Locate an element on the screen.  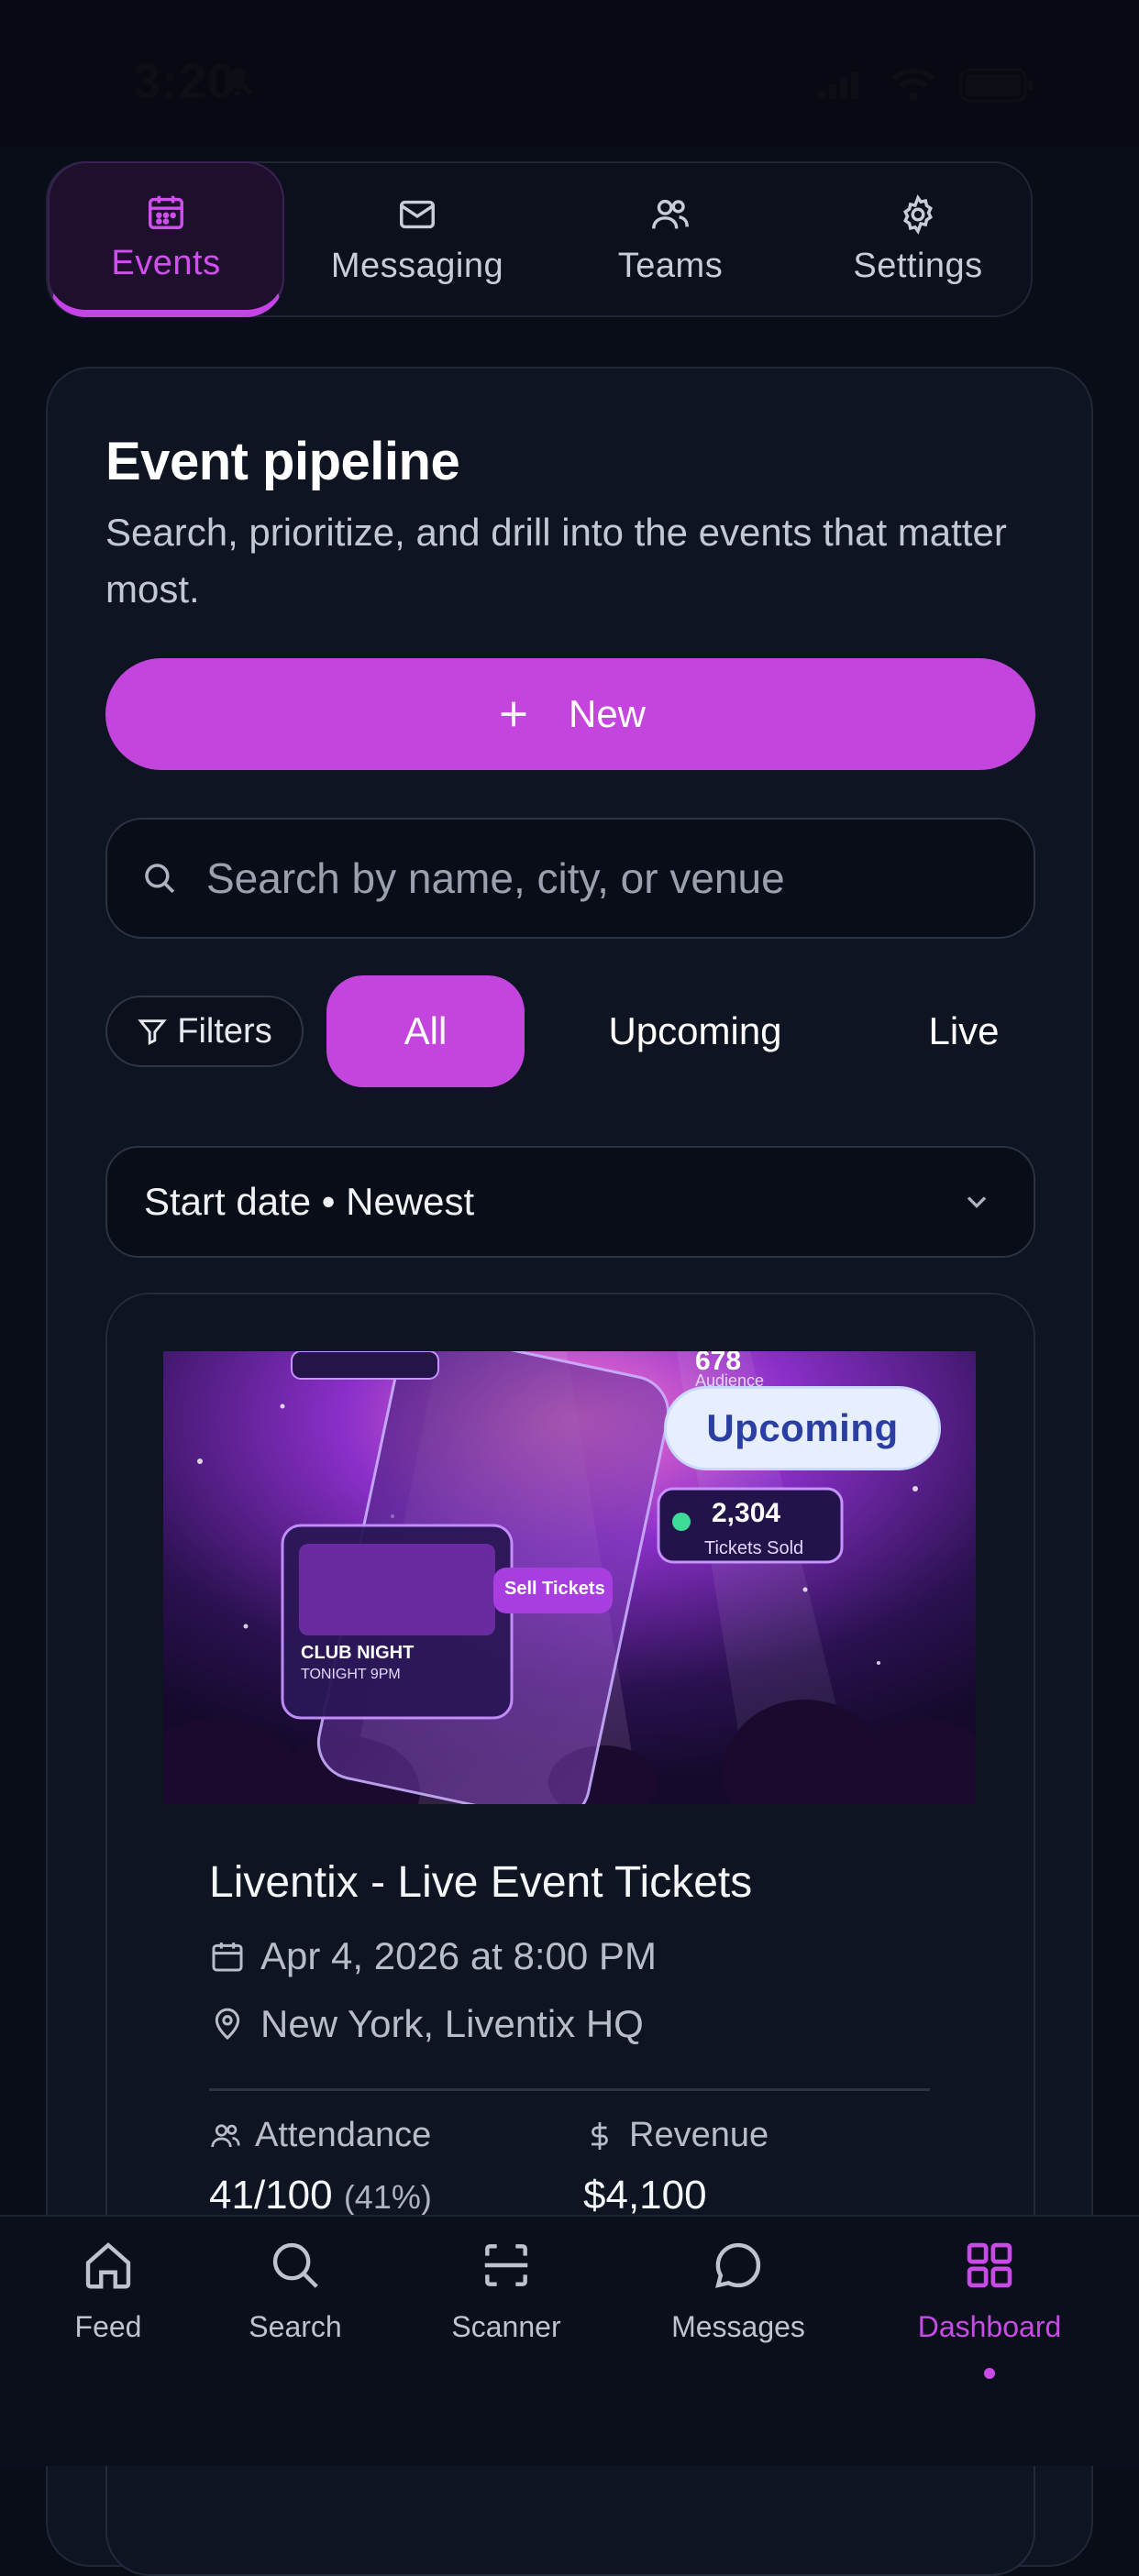
nav-dashboard: Dashboard is located at coordinates (989, 2290).